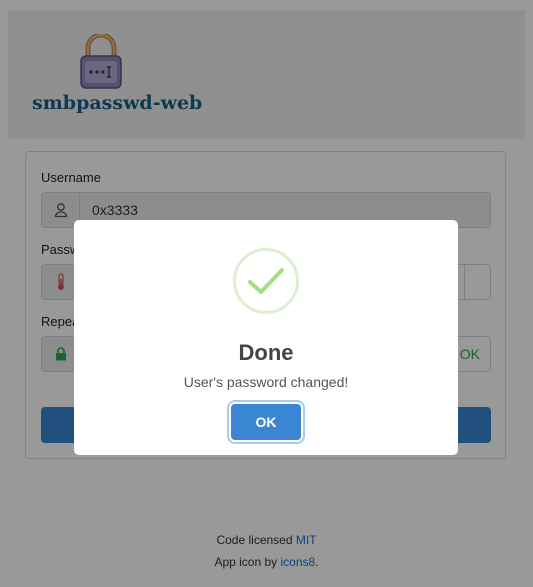 The image size is (533, 587). I want to click on success-check-icon, so click(266, 281).